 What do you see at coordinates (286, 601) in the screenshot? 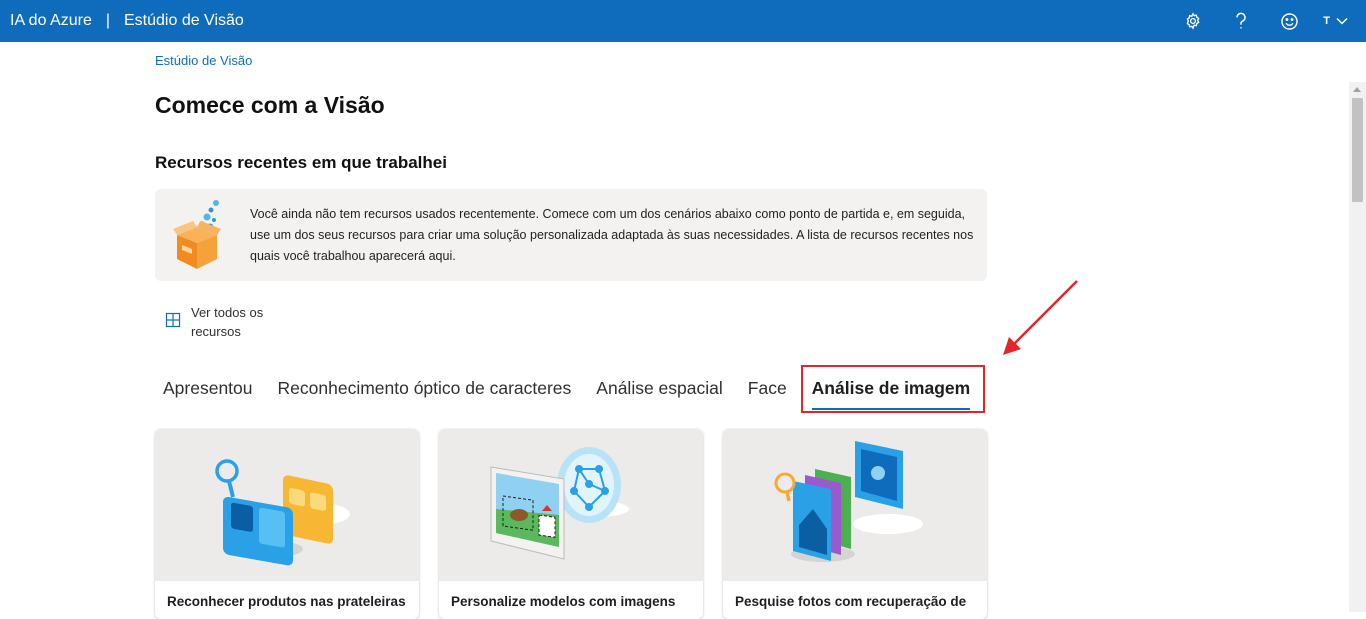
I see `card-title: Reconhecer produtos nas prateleiras` at bounding box center [286, 601].